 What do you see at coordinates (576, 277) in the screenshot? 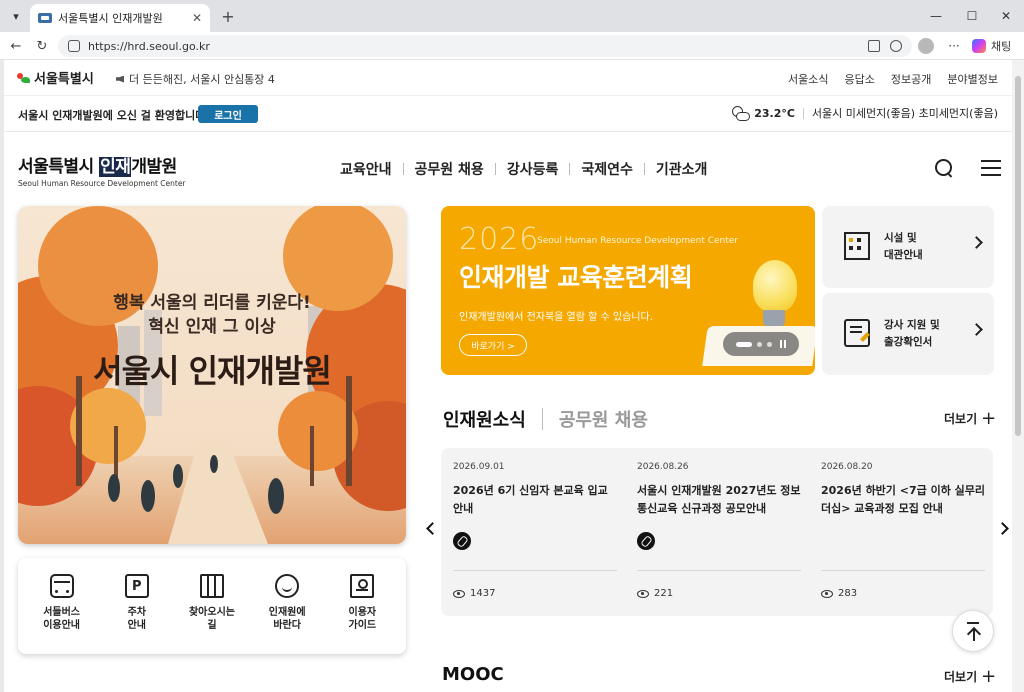
I see `banner-title: 인재개발 교육훈련계획` at bounding box center [576, 277].